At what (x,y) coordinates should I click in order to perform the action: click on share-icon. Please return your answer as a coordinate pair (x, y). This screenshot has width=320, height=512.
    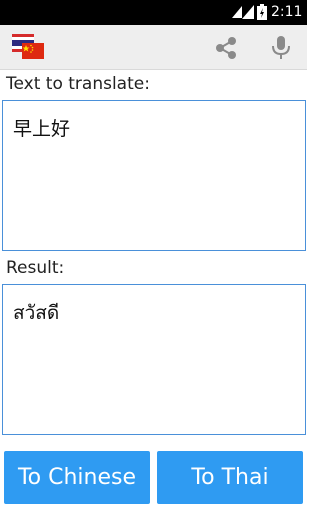
    Looking at the image, I should click on (226, 48).